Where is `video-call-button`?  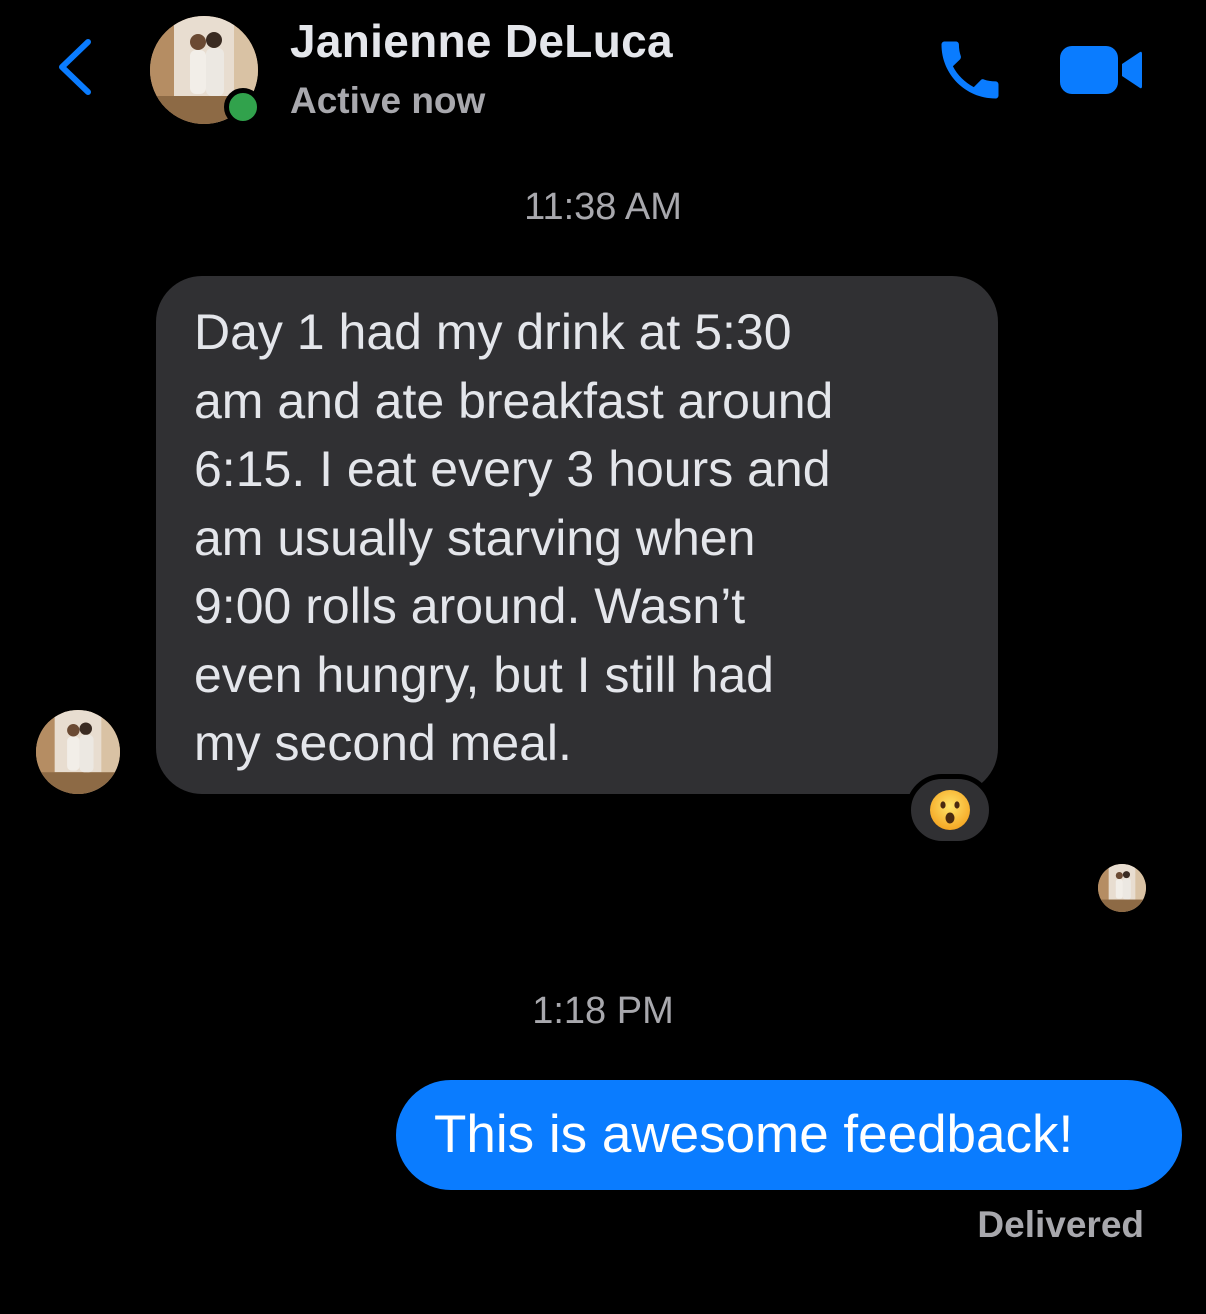 video-call-button is located at coordinates (1101, 70).